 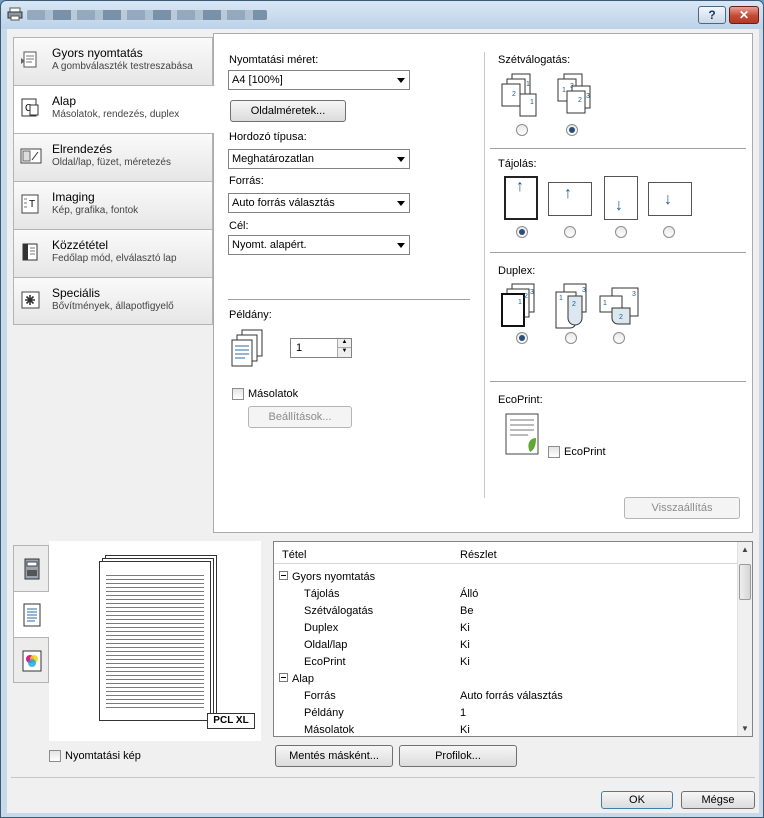 What do you see at coordinates (682, 508) in the screenshot?
I see `reset-button: Visszaállítás` at bounding box center [682, 508].